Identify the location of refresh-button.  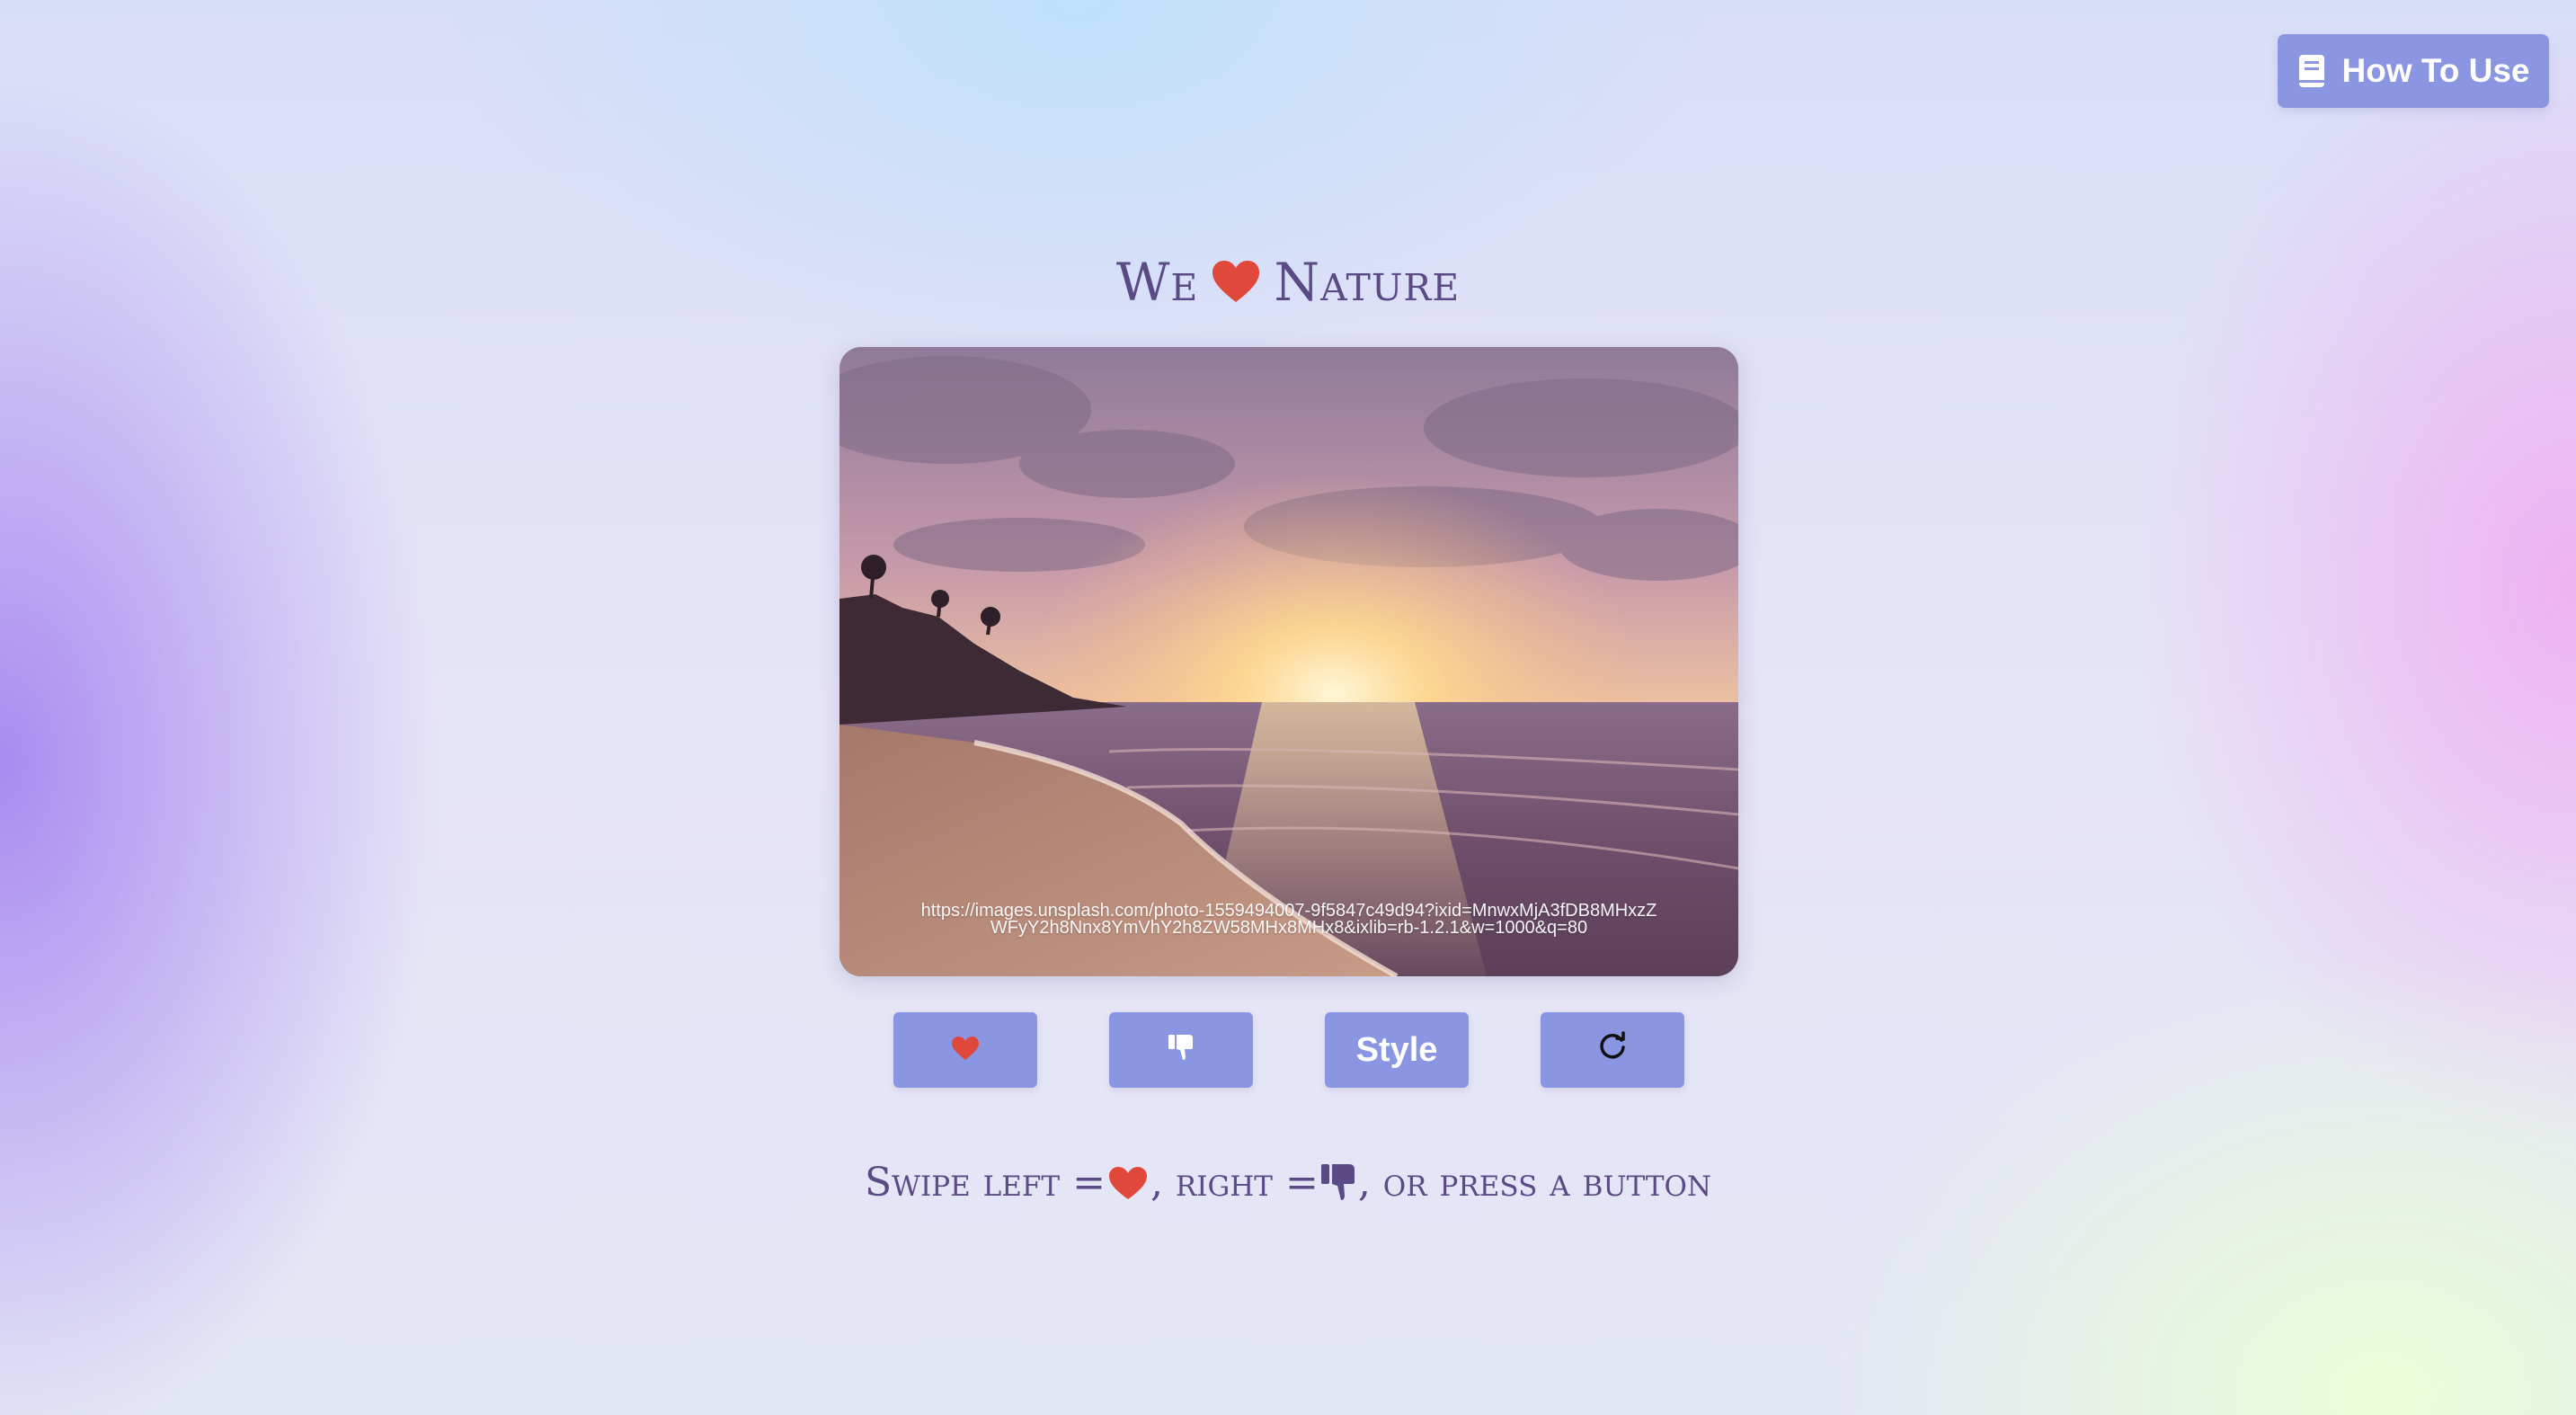
(1612, 1050).